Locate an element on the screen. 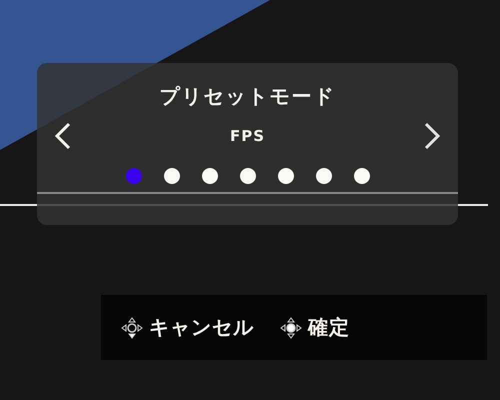  chevron-left-icon is located at coordinates (63, 136).